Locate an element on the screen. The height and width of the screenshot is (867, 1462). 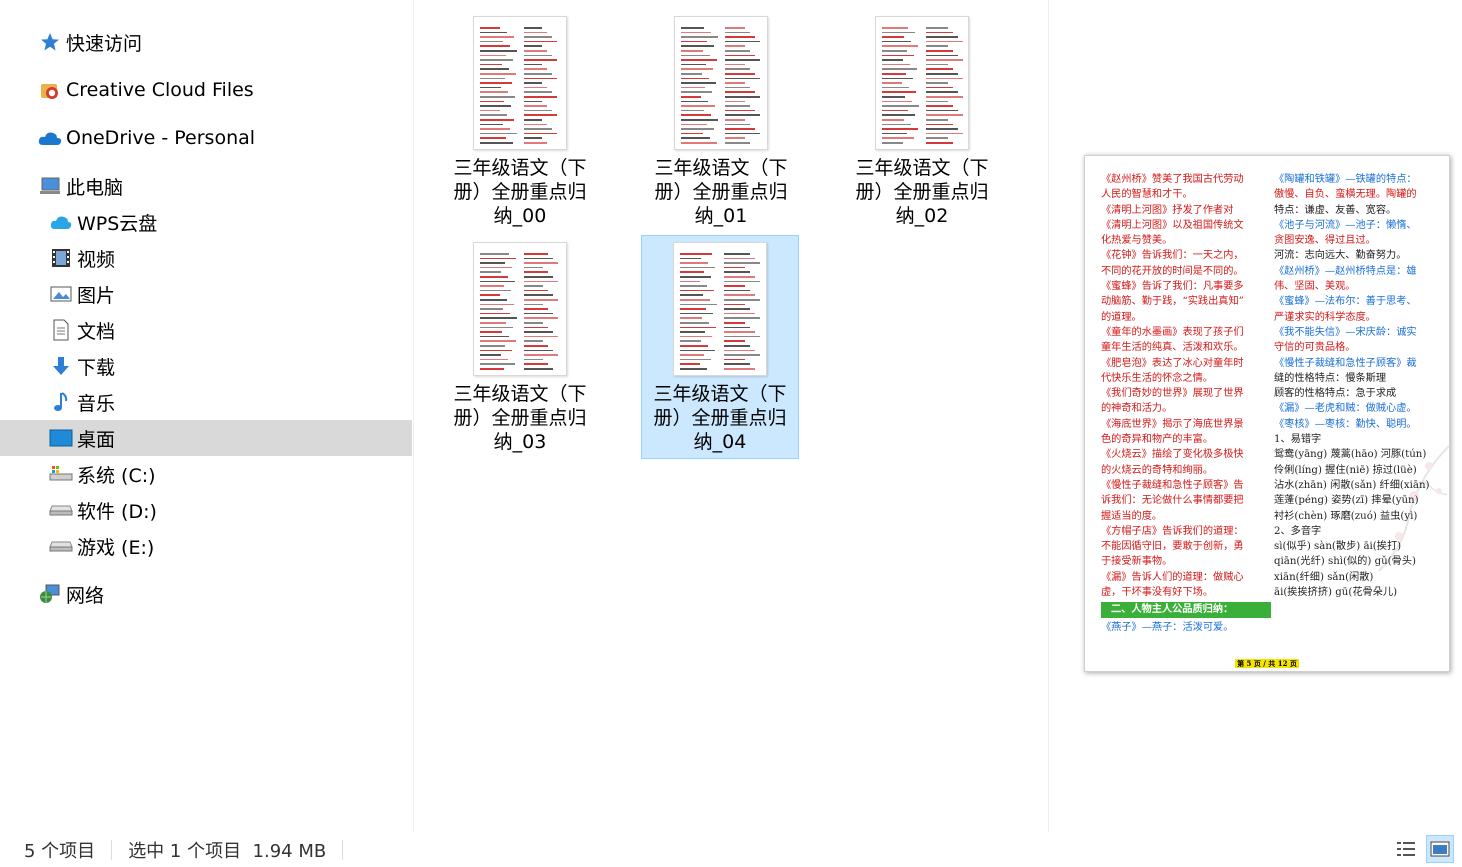
document-text-line: 2、多音字 is located at coordinates (1298, 531).